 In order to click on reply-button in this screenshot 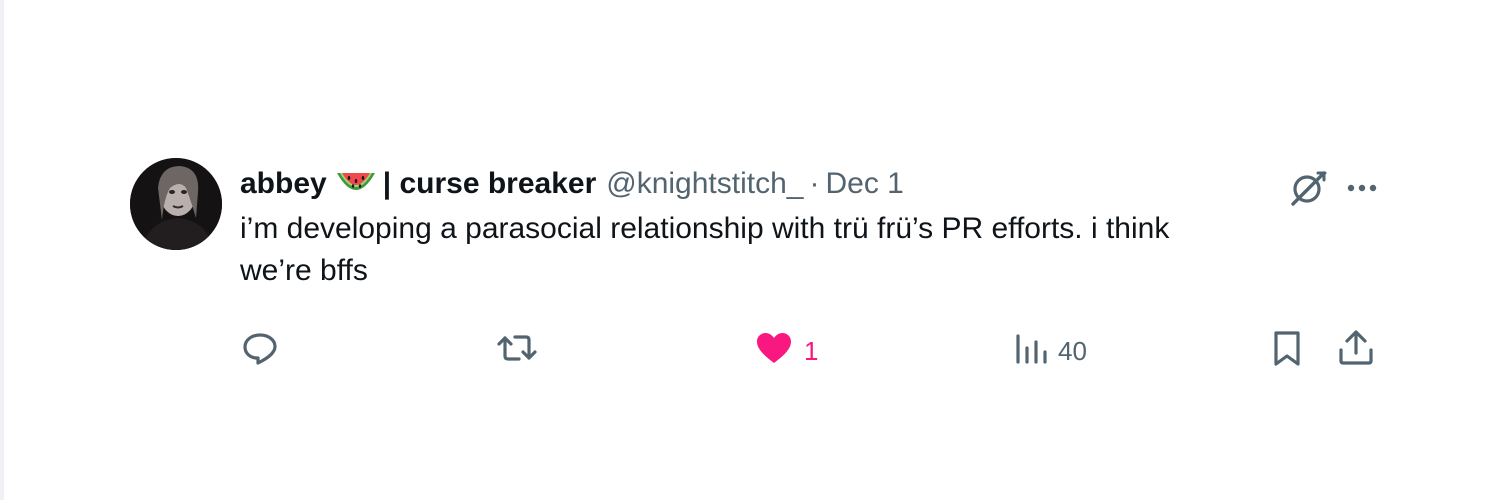, I will do `click(265, 351)`.